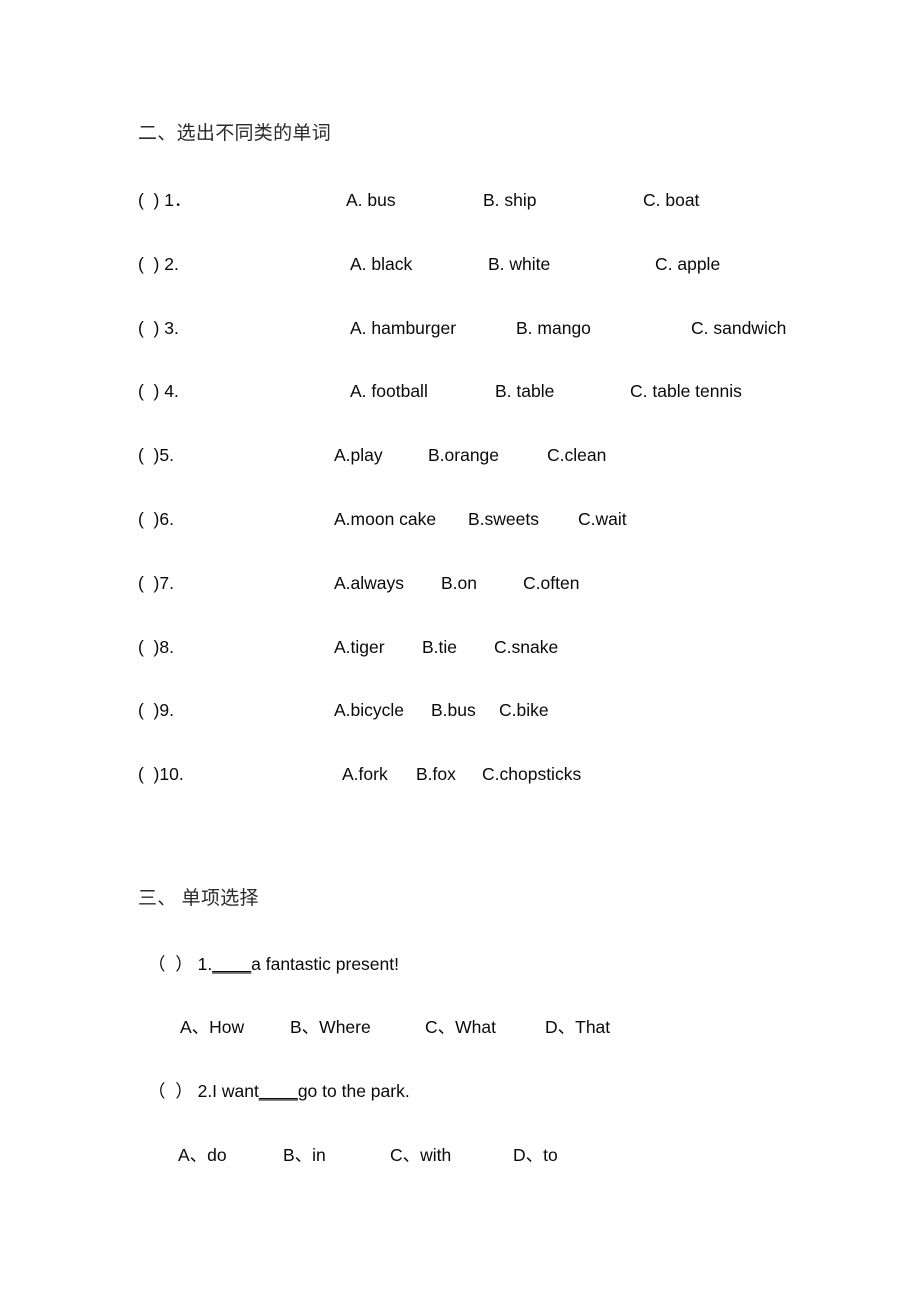 The image size is (920, 1302). Describe the element at coordinates (459, 583) in the screenshot. I see `answer-option: B.on` at that location.